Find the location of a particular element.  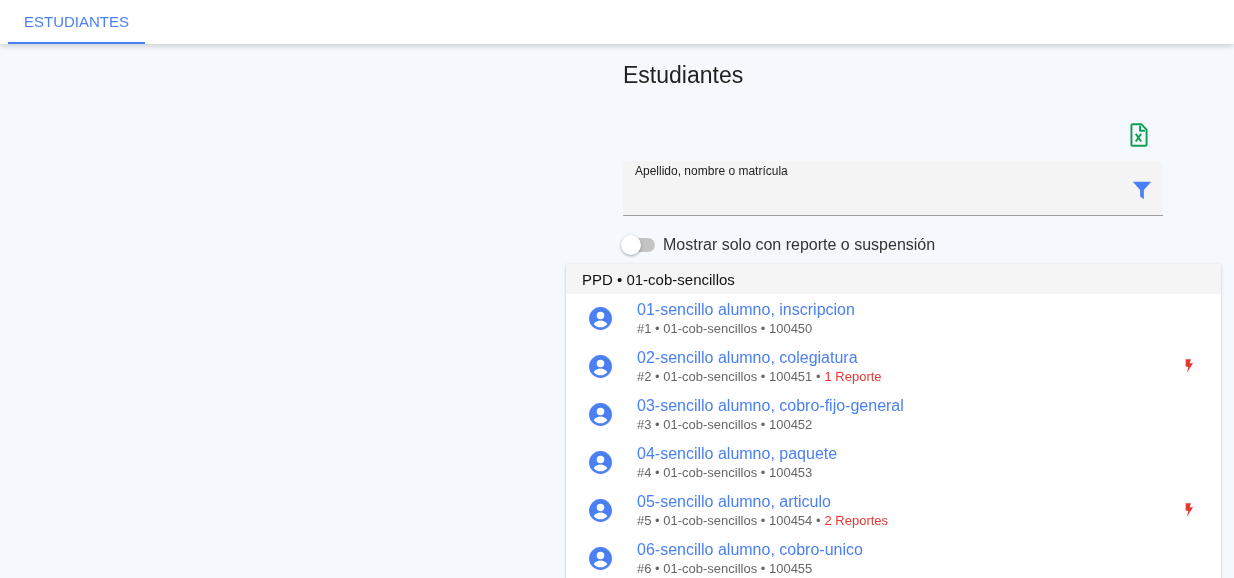

student-details: #4 • 01-cob-sencillos • 100453 is located at coordinates (725, 472).